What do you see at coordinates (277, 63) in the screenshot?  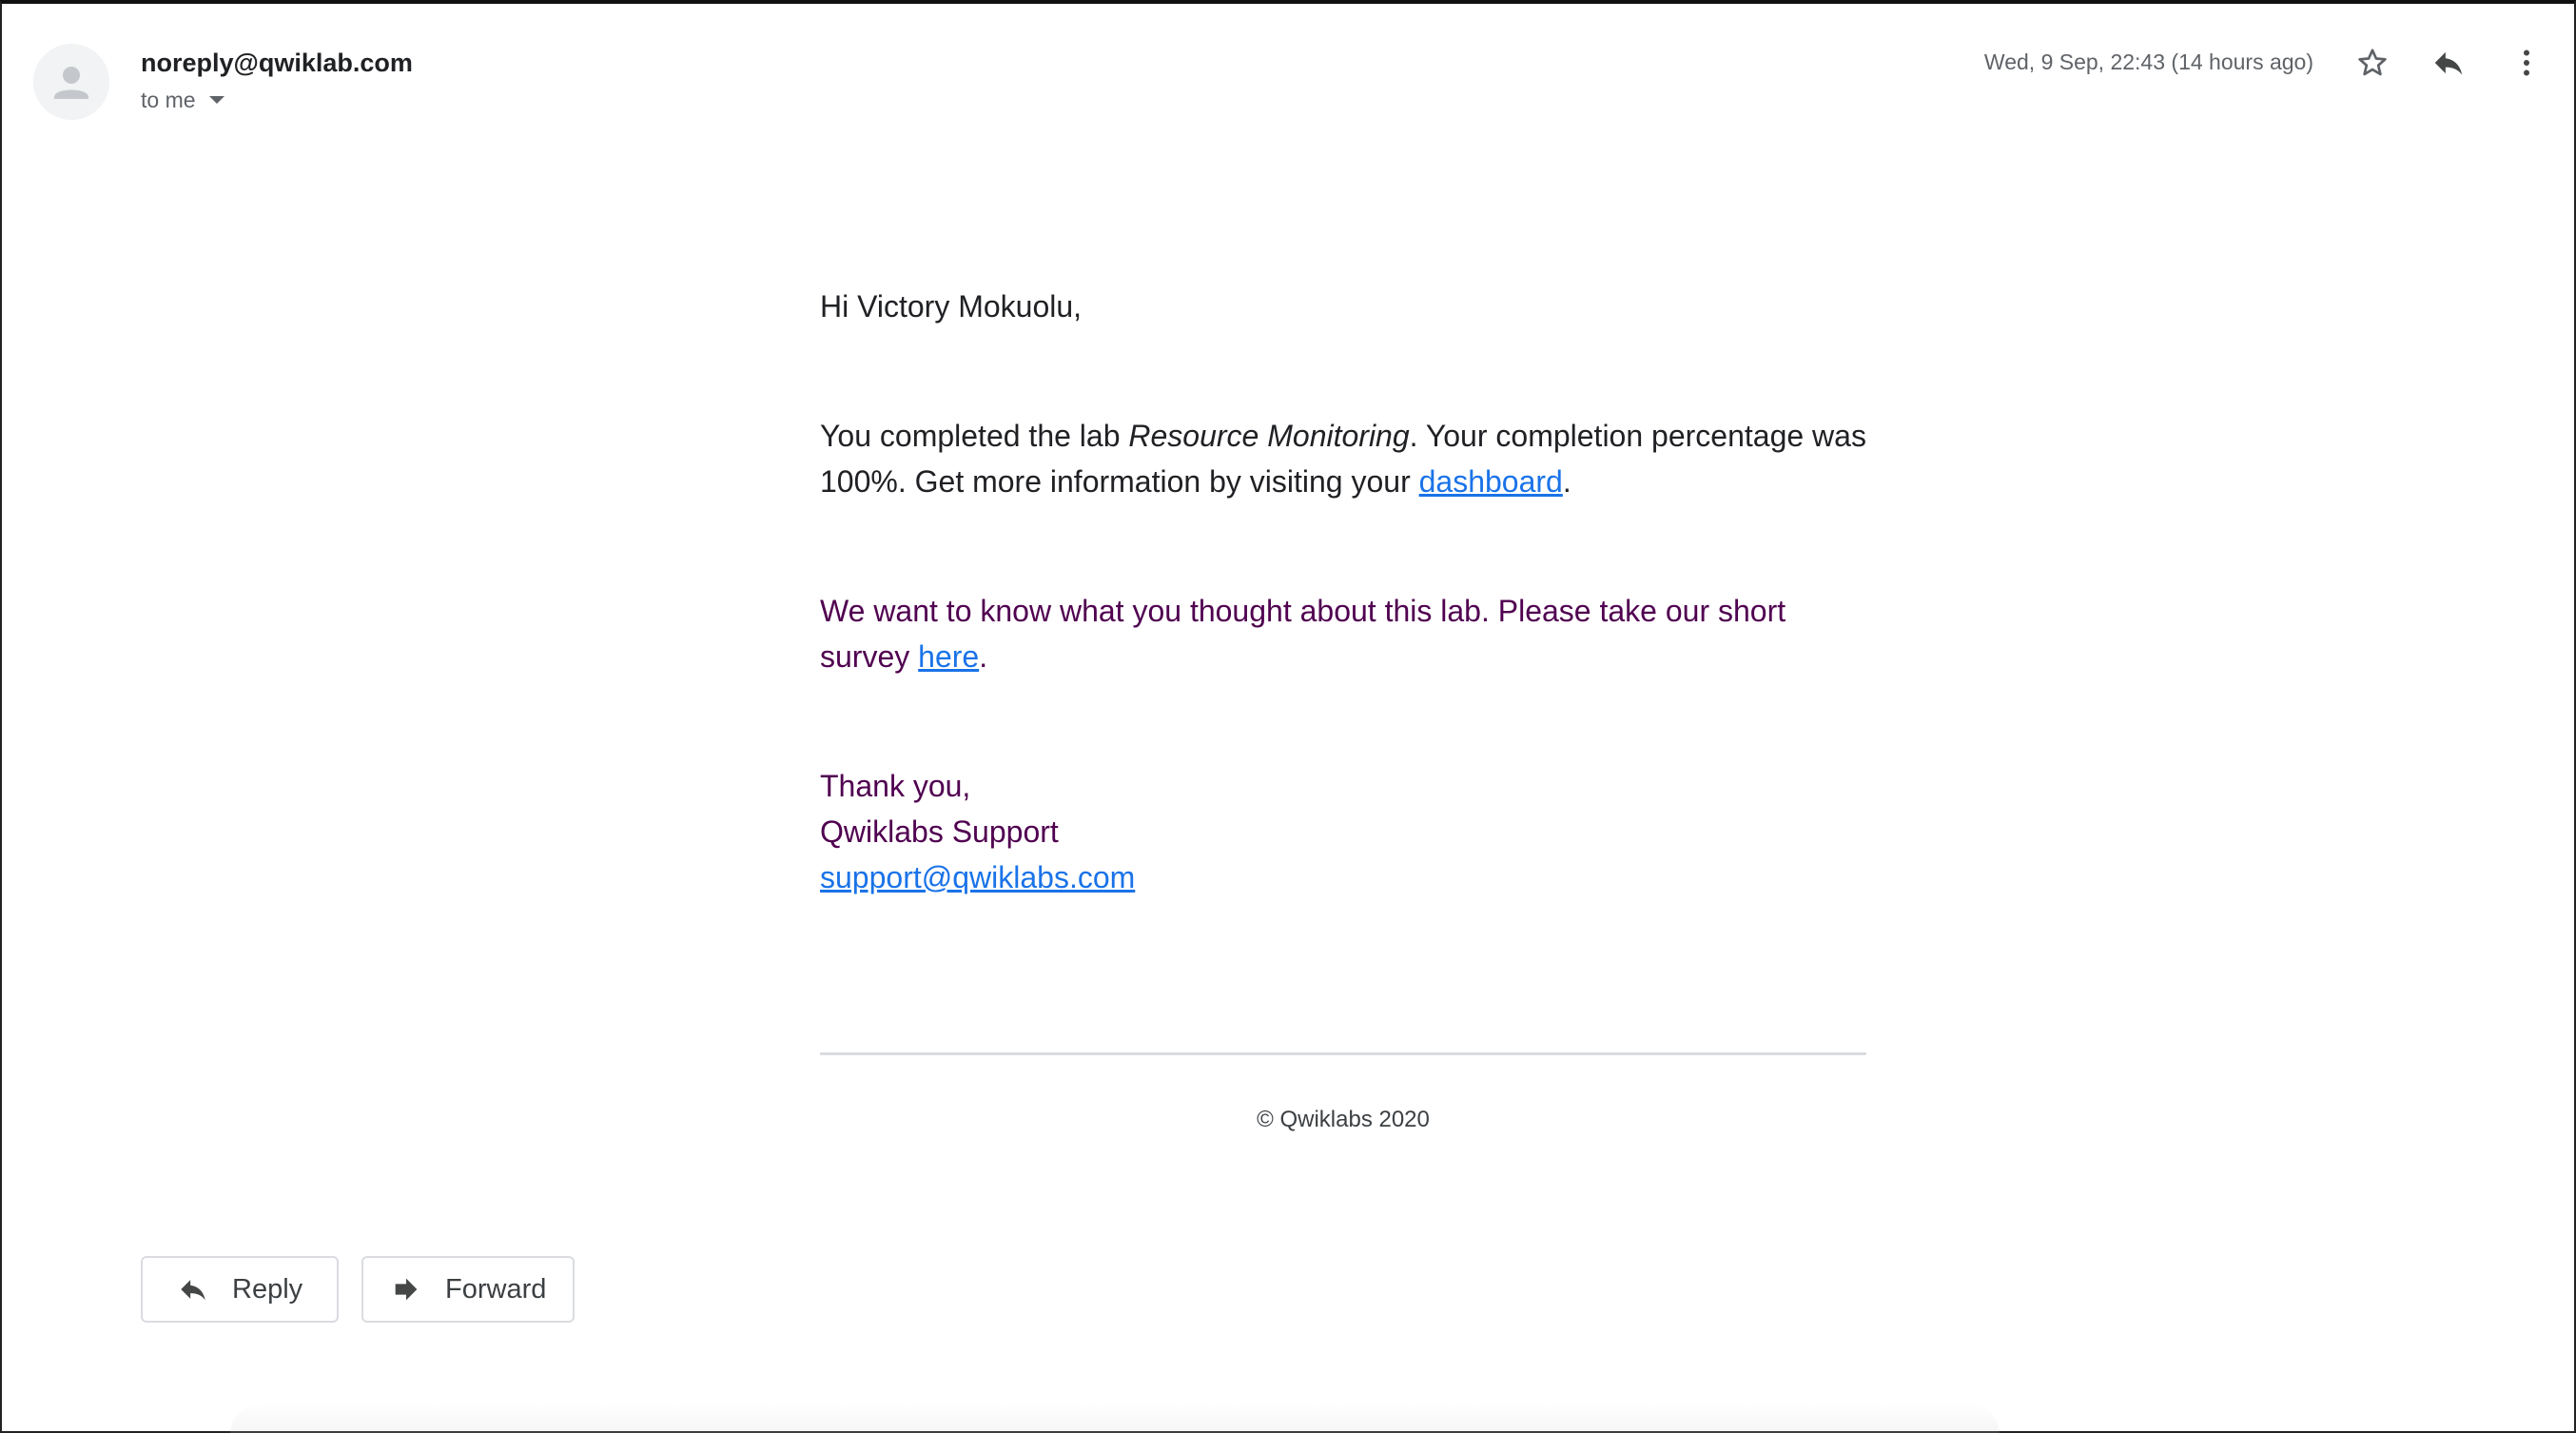 I see `sender-address: noreply@qwiklab.com` at bounding box center [277, 63].